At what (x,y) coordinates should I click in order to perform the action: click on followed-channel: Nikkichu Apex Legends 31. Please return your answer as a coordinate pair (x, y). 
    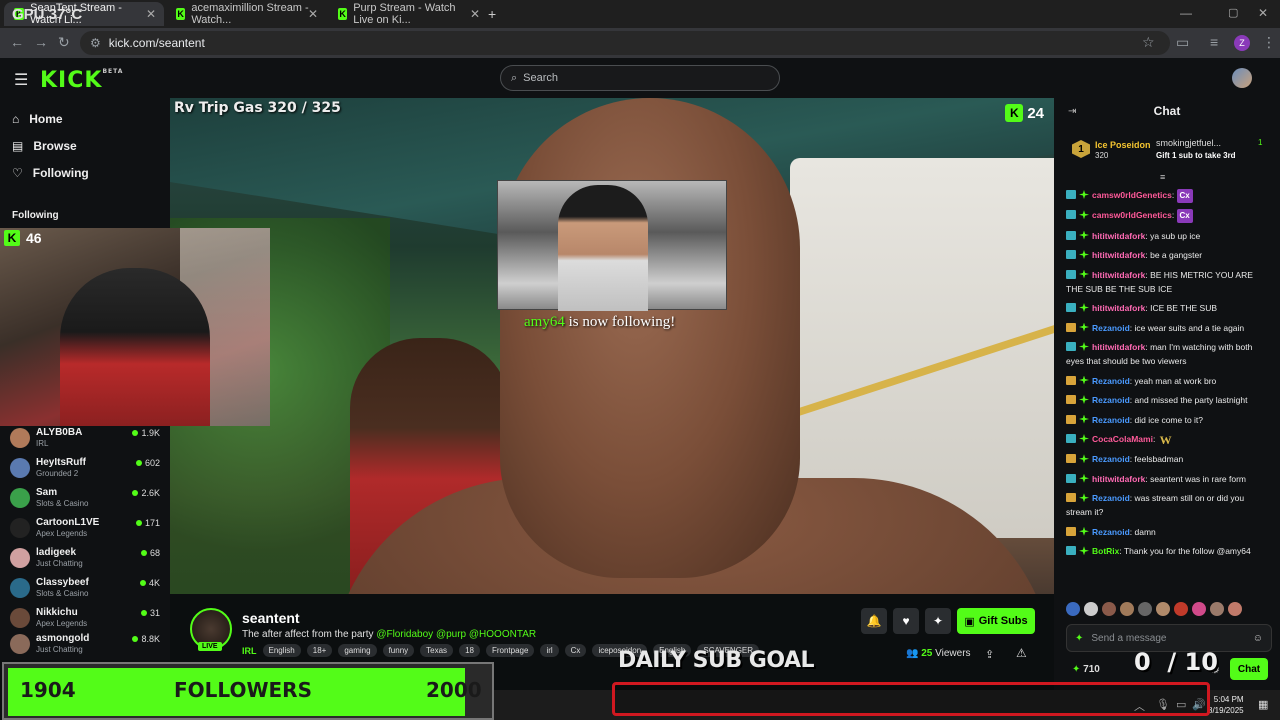
    Looking at the image, I should click on (86, 618).